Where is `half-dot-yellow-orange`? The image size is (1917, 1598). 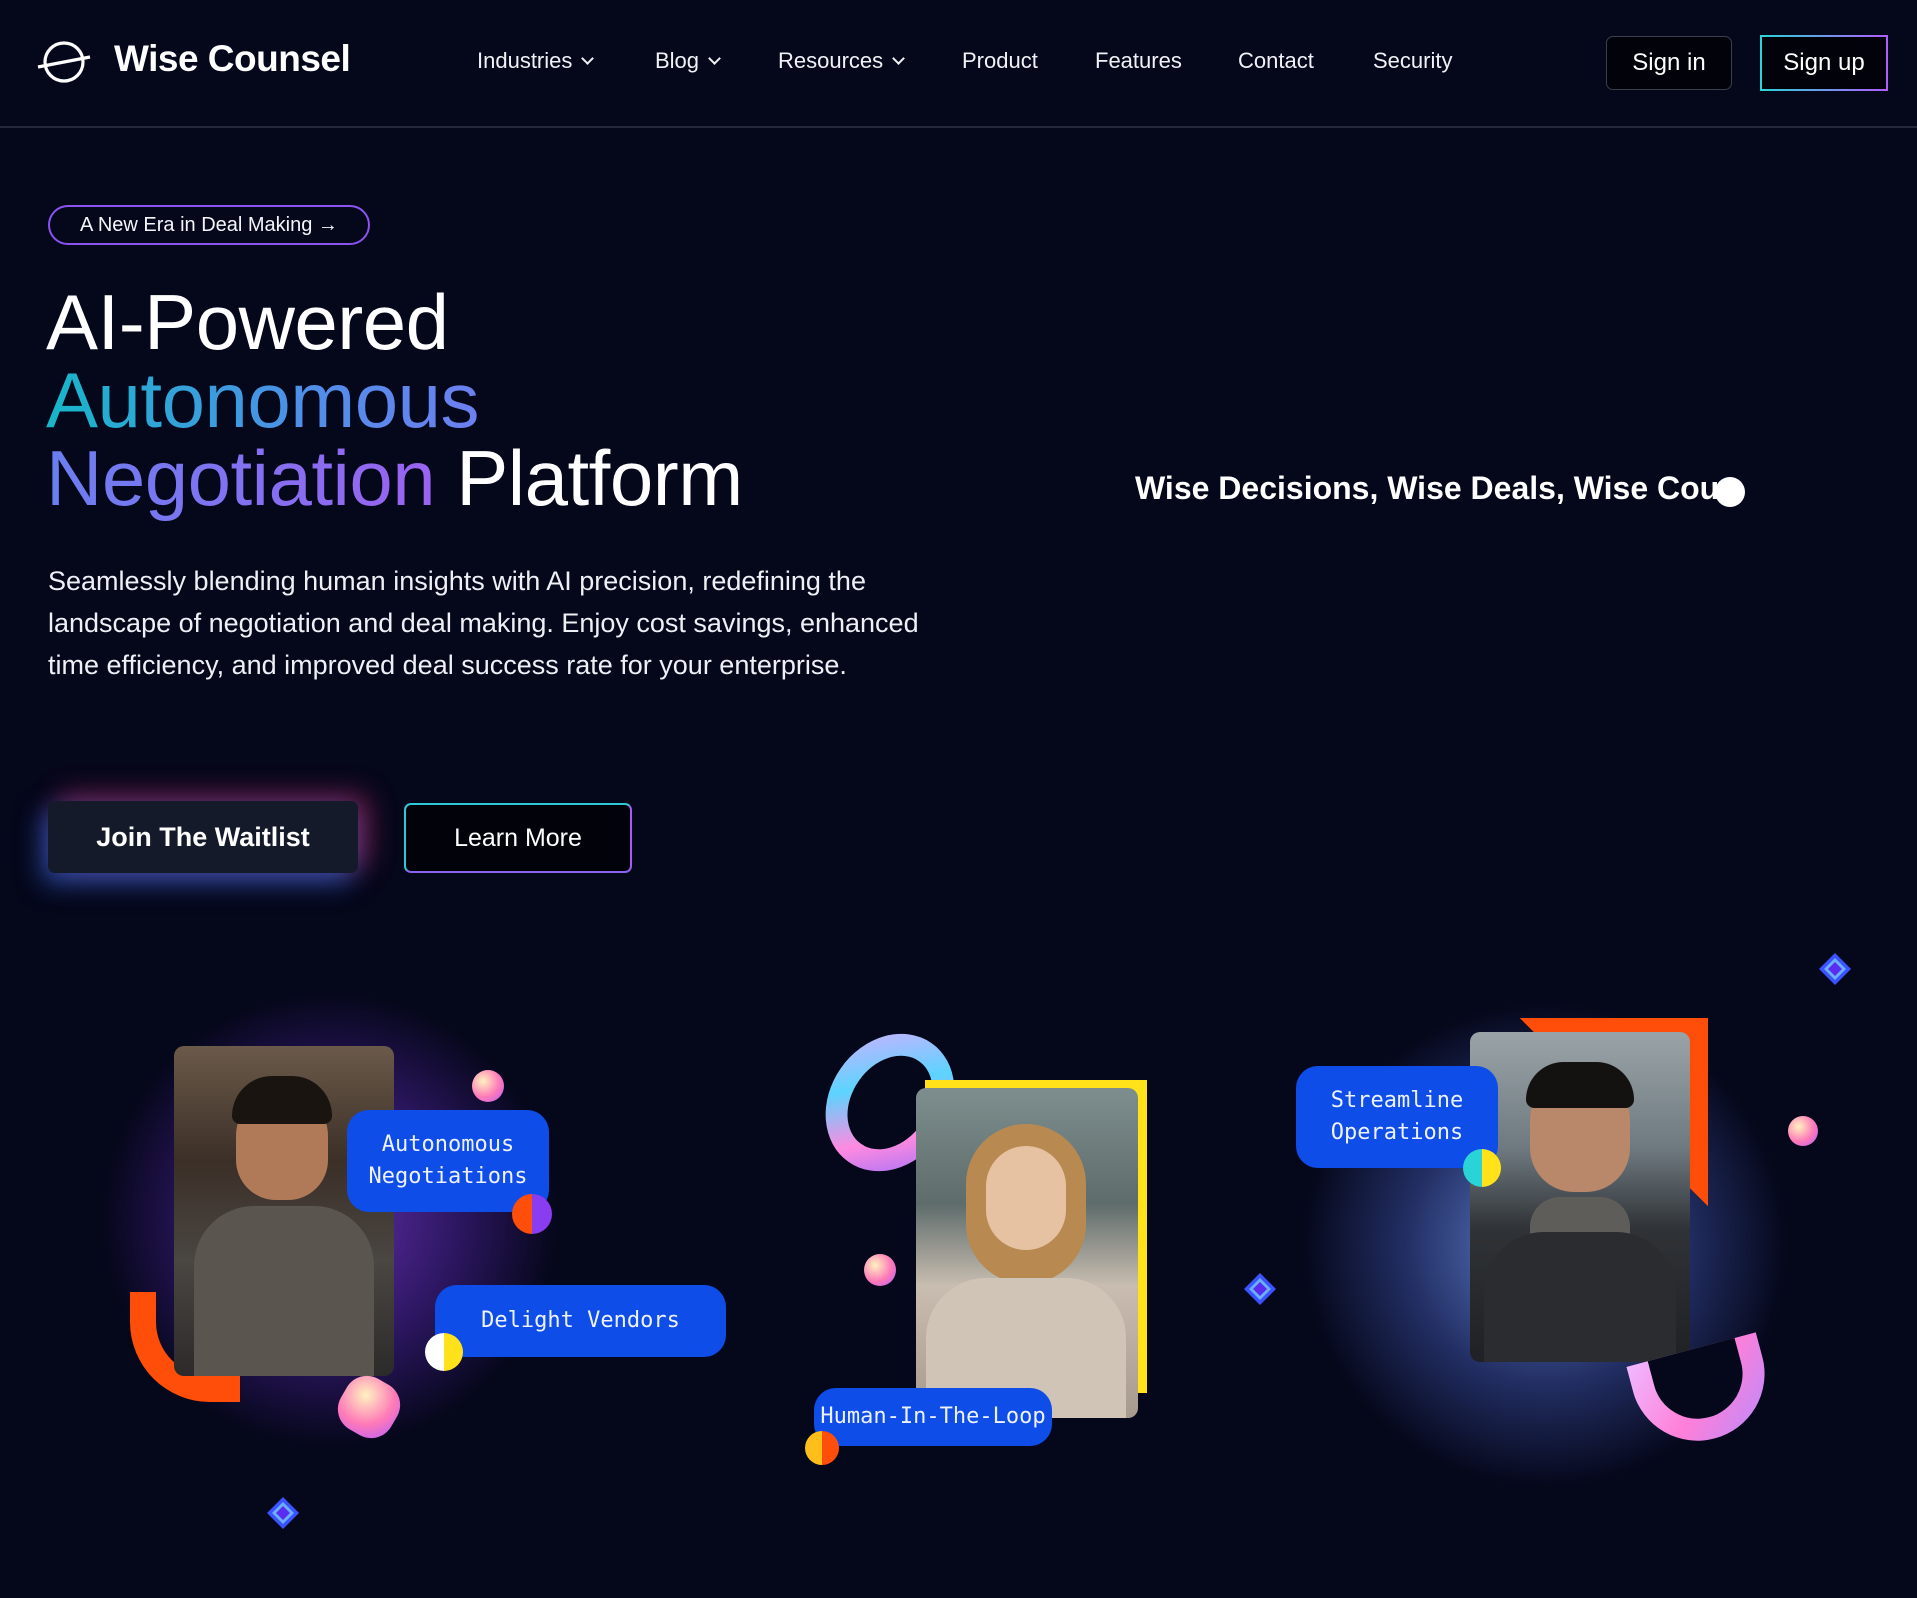 half-dot-yellow-orange is located at coordinates (822, 1448).